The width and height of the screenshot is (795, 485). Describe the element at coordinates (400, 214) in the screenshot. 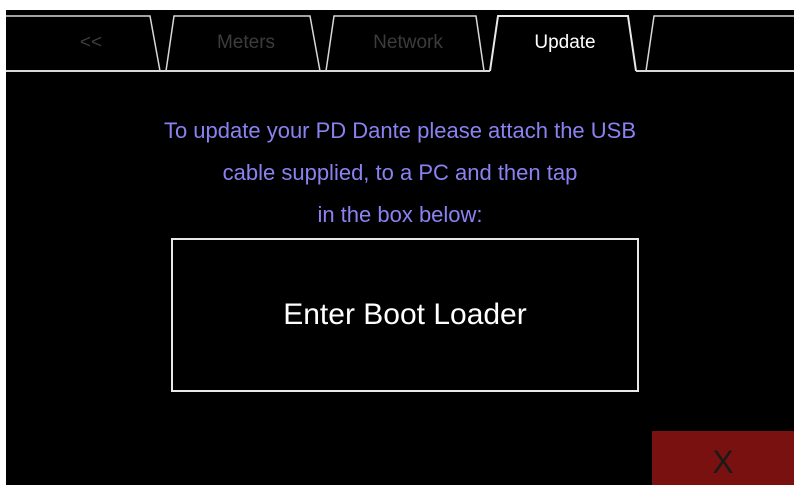

I see `instruction-line-3: in the box below:` at that location.